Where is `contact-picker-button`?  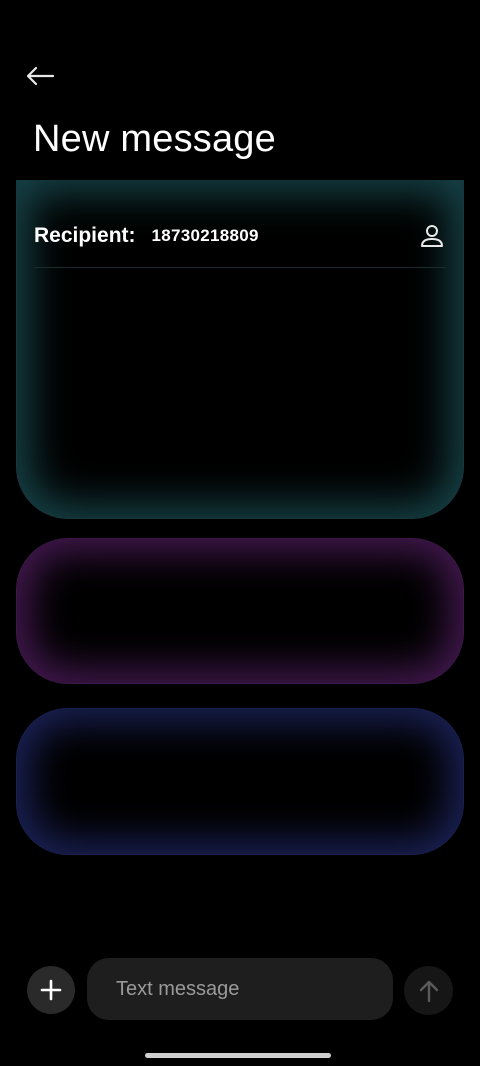
contact-picker-button is located at coordinates (432, 236).